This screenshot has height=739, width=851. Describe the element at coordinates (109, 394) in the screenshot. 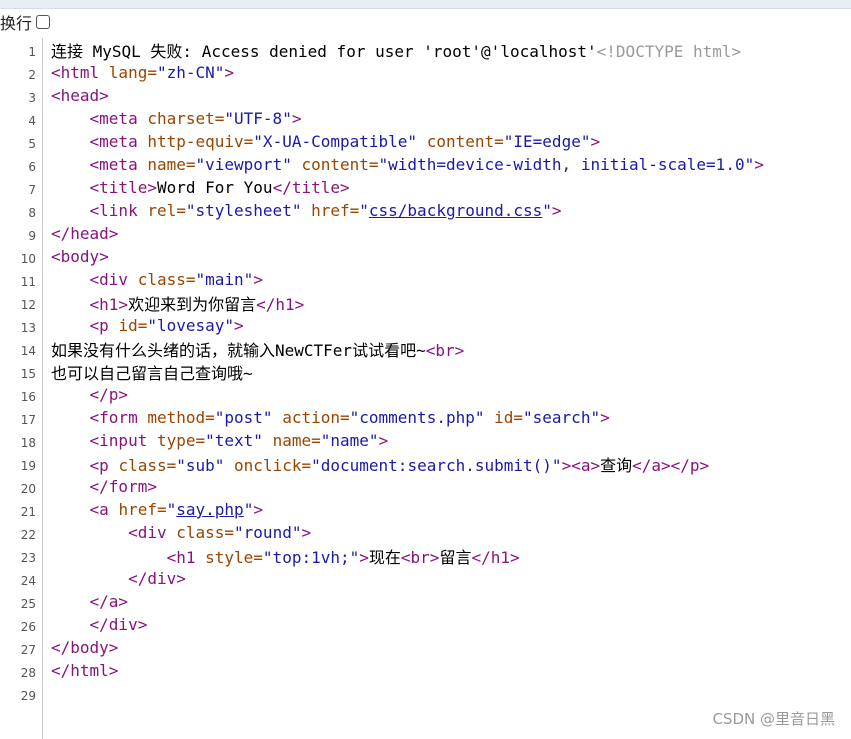

I see `code-token: </p>` at that location.